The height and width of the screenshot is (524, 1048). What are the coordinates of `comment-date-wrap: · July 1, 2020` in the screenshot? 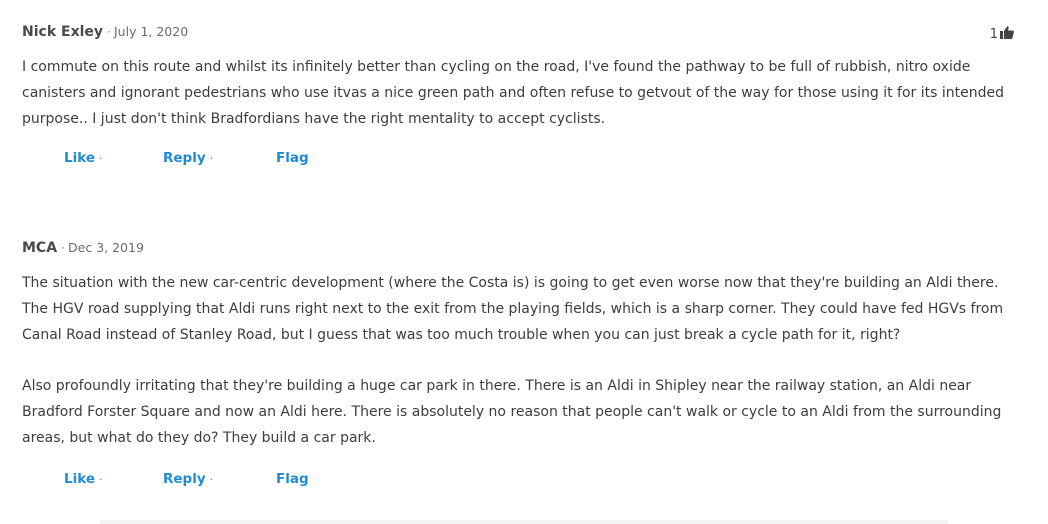 It's located at (147, 31).